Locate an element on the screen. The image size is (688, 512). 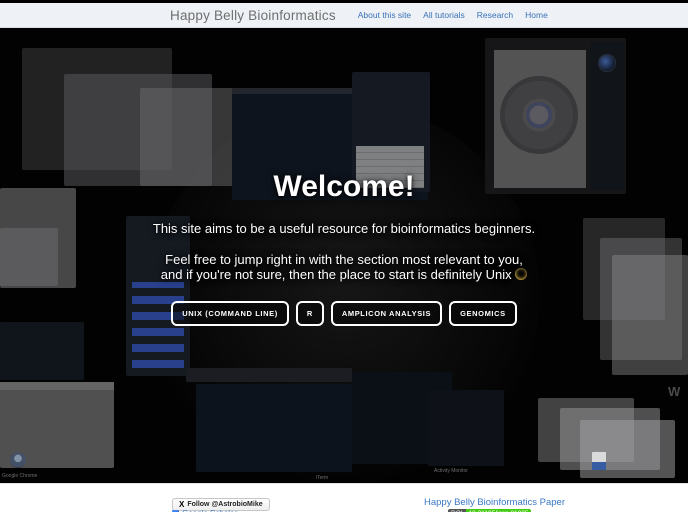
browser-toolbar is located at coordinates (57, 386).